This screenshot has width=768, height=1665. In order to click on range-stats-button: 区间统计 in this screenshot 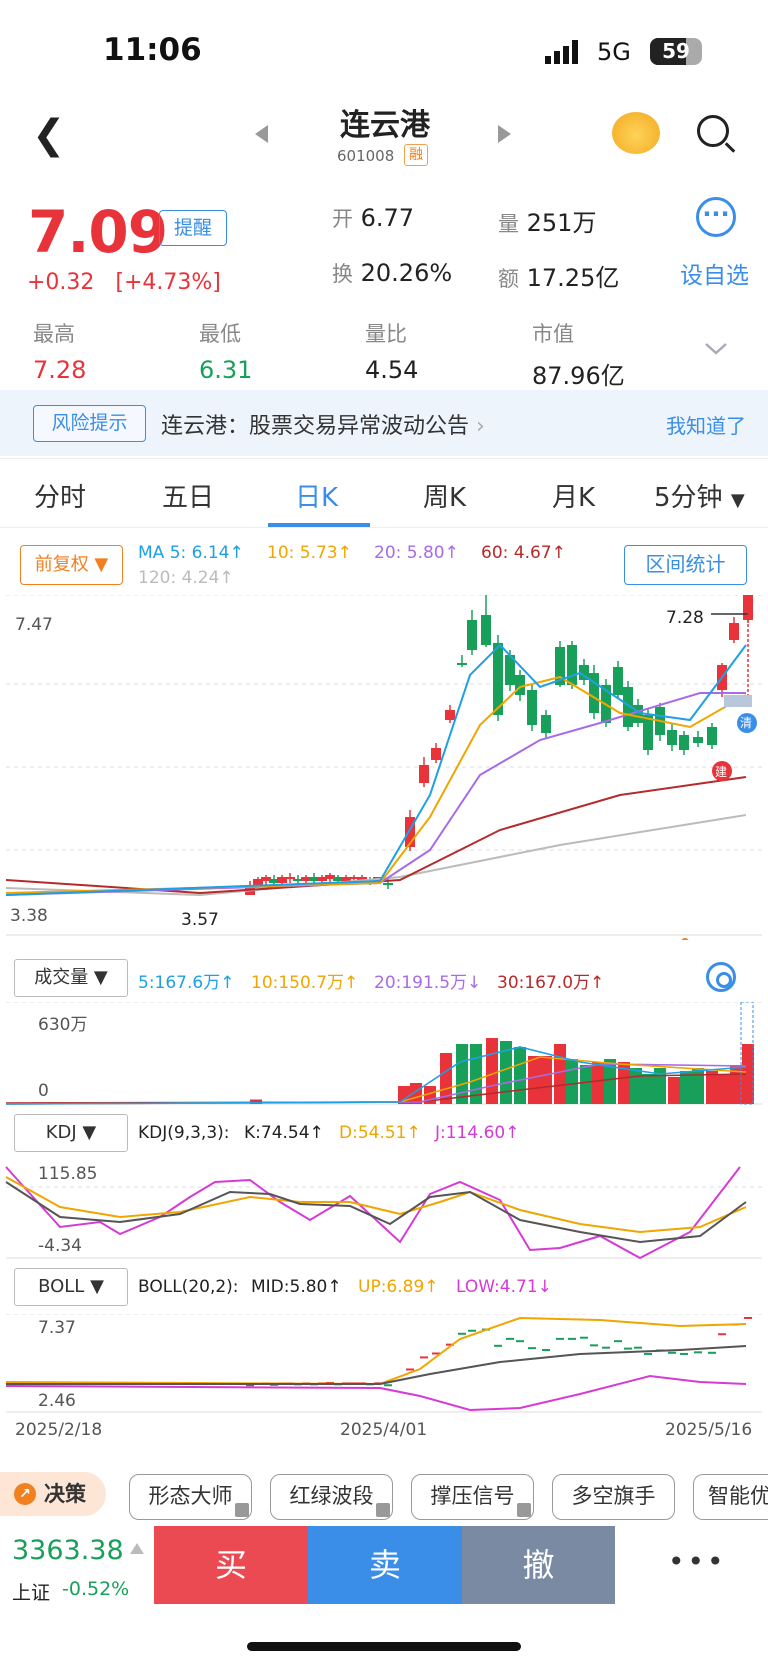, I will do `click(685, 565)`.